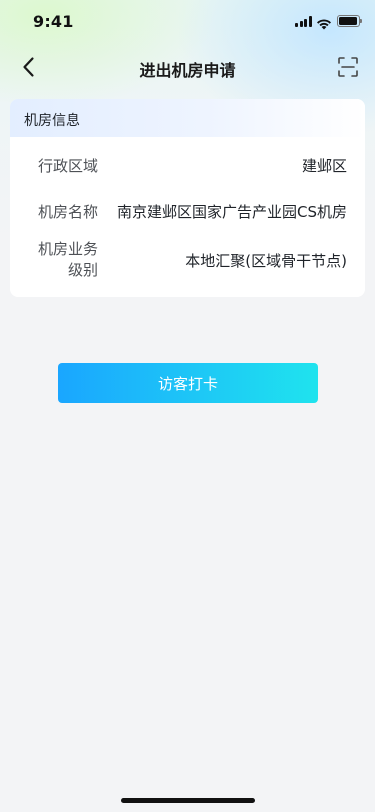 The image size is (375, 812). Describe the element at coordinates (52, 121) in the screenshot. I see `card-title: 机房信息` at that location.